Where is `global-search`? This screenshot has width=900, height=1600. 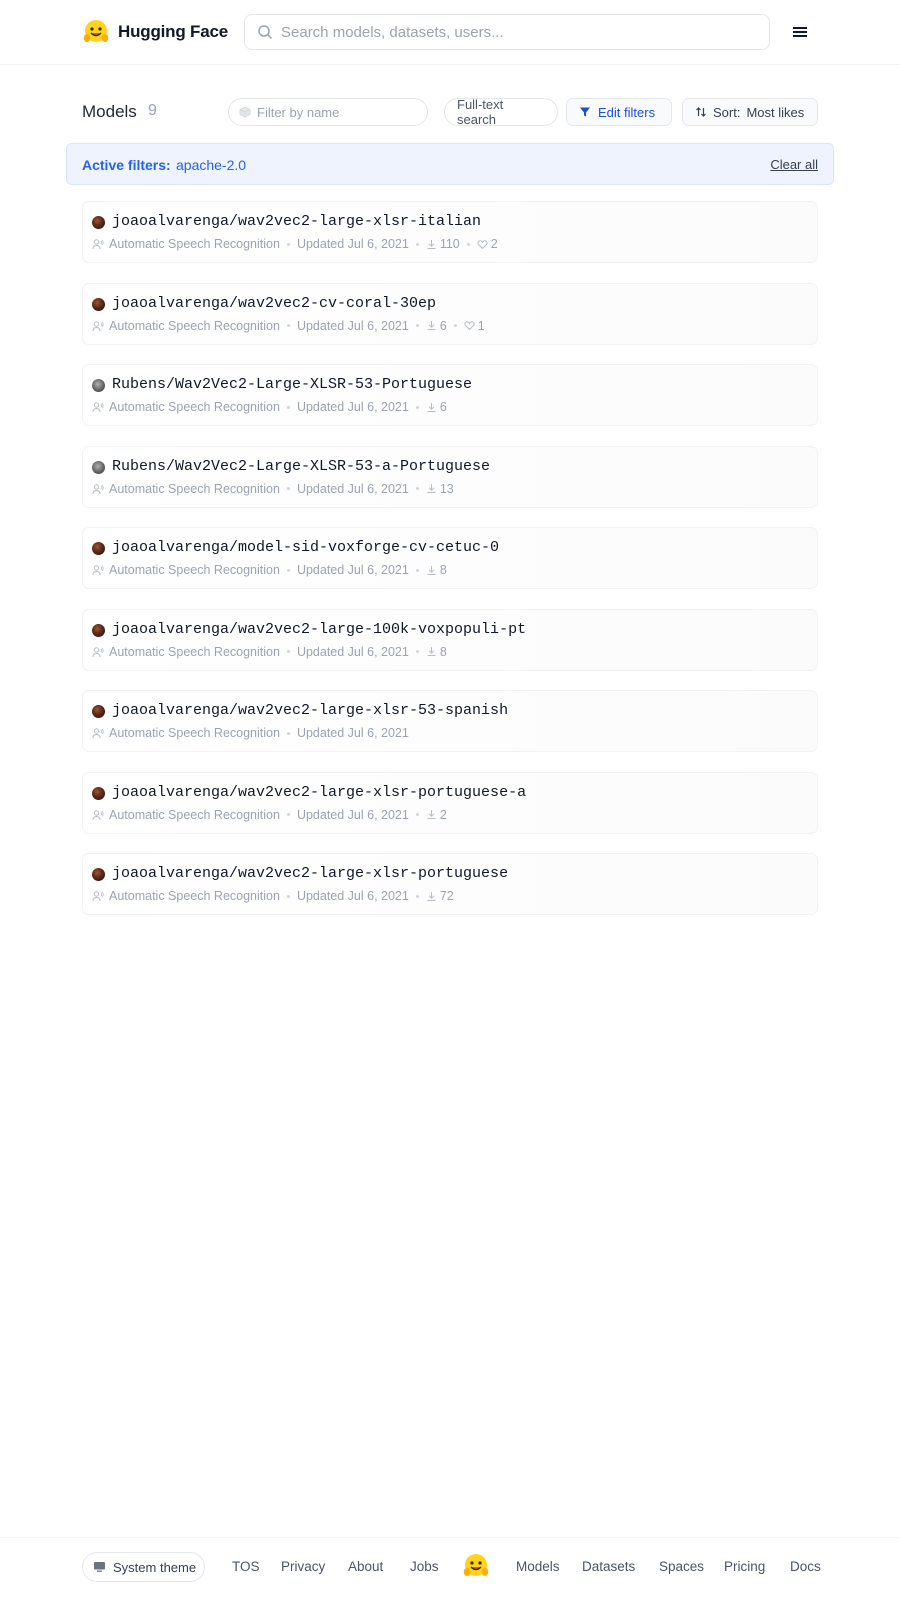 global-search is located at coordinates (507, 32).